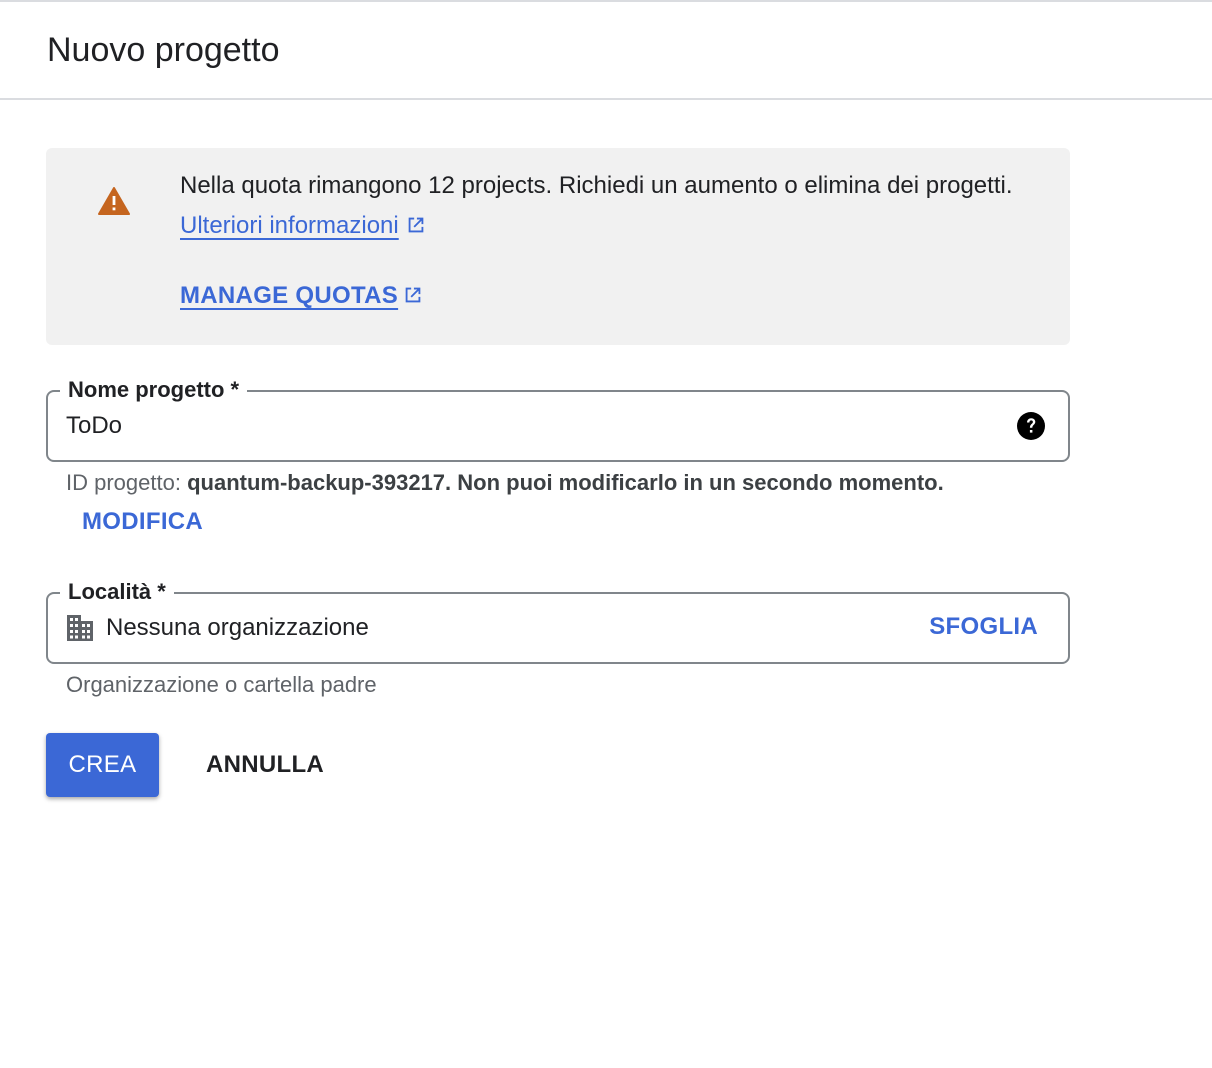  I want to click on project-name-field: Nome progetto * ToDo, so click(558, 419).